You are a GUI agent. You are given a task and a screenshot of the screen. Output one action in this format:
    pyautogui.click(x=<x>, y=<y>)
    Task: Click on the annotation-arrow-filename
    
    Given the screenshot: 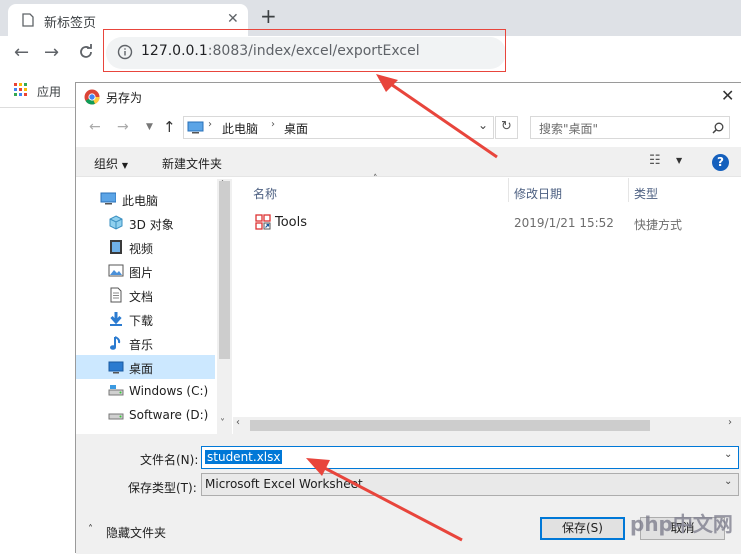 What is the action you would take?
    pyautogui.click(x=388, y=501)
    